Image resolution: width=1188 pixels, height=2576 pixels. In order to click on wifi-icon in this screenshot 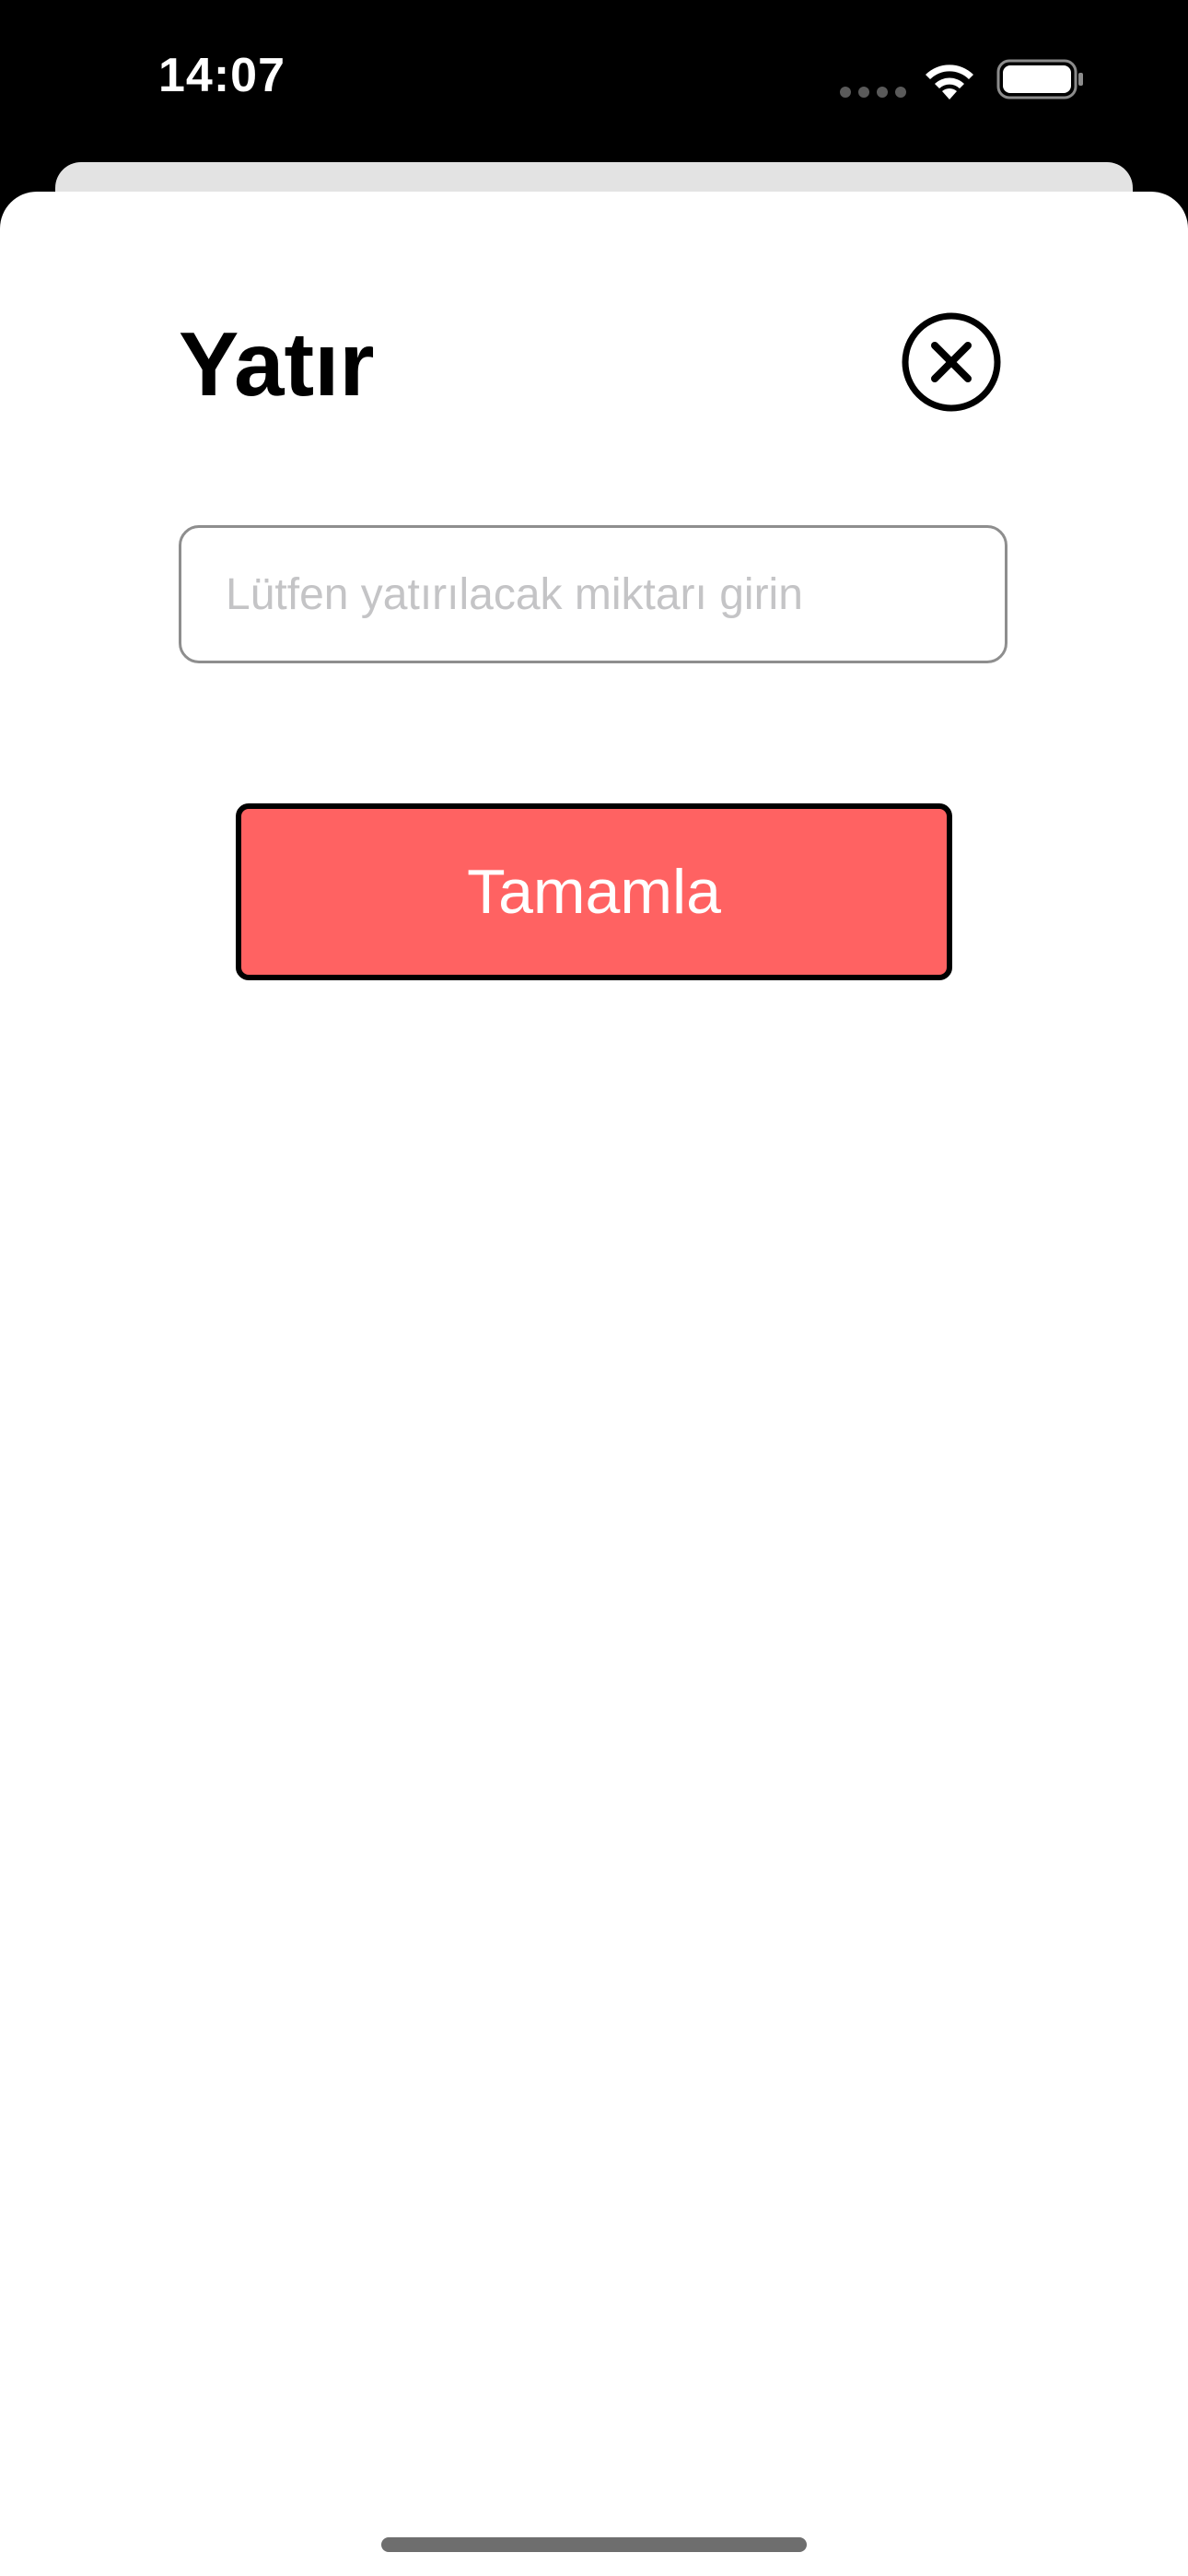, I will do `click(949, 82)`.